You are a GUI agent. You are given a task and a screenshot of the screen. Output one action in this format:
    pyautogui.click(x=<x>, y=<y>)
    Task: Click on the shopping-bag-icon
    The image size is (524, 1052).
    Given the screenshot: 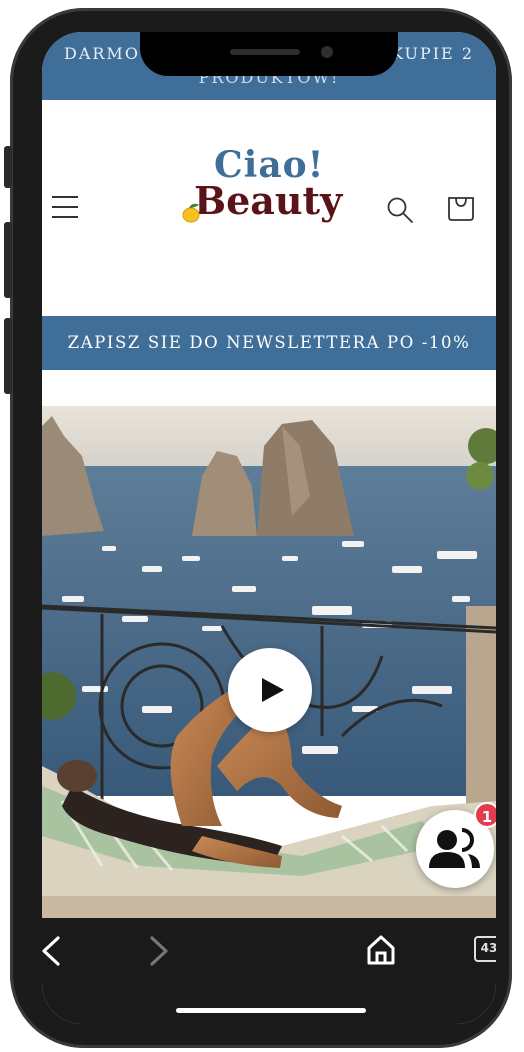 What is the action you would take?
    pyautogui.click(x=461, y=207)
    